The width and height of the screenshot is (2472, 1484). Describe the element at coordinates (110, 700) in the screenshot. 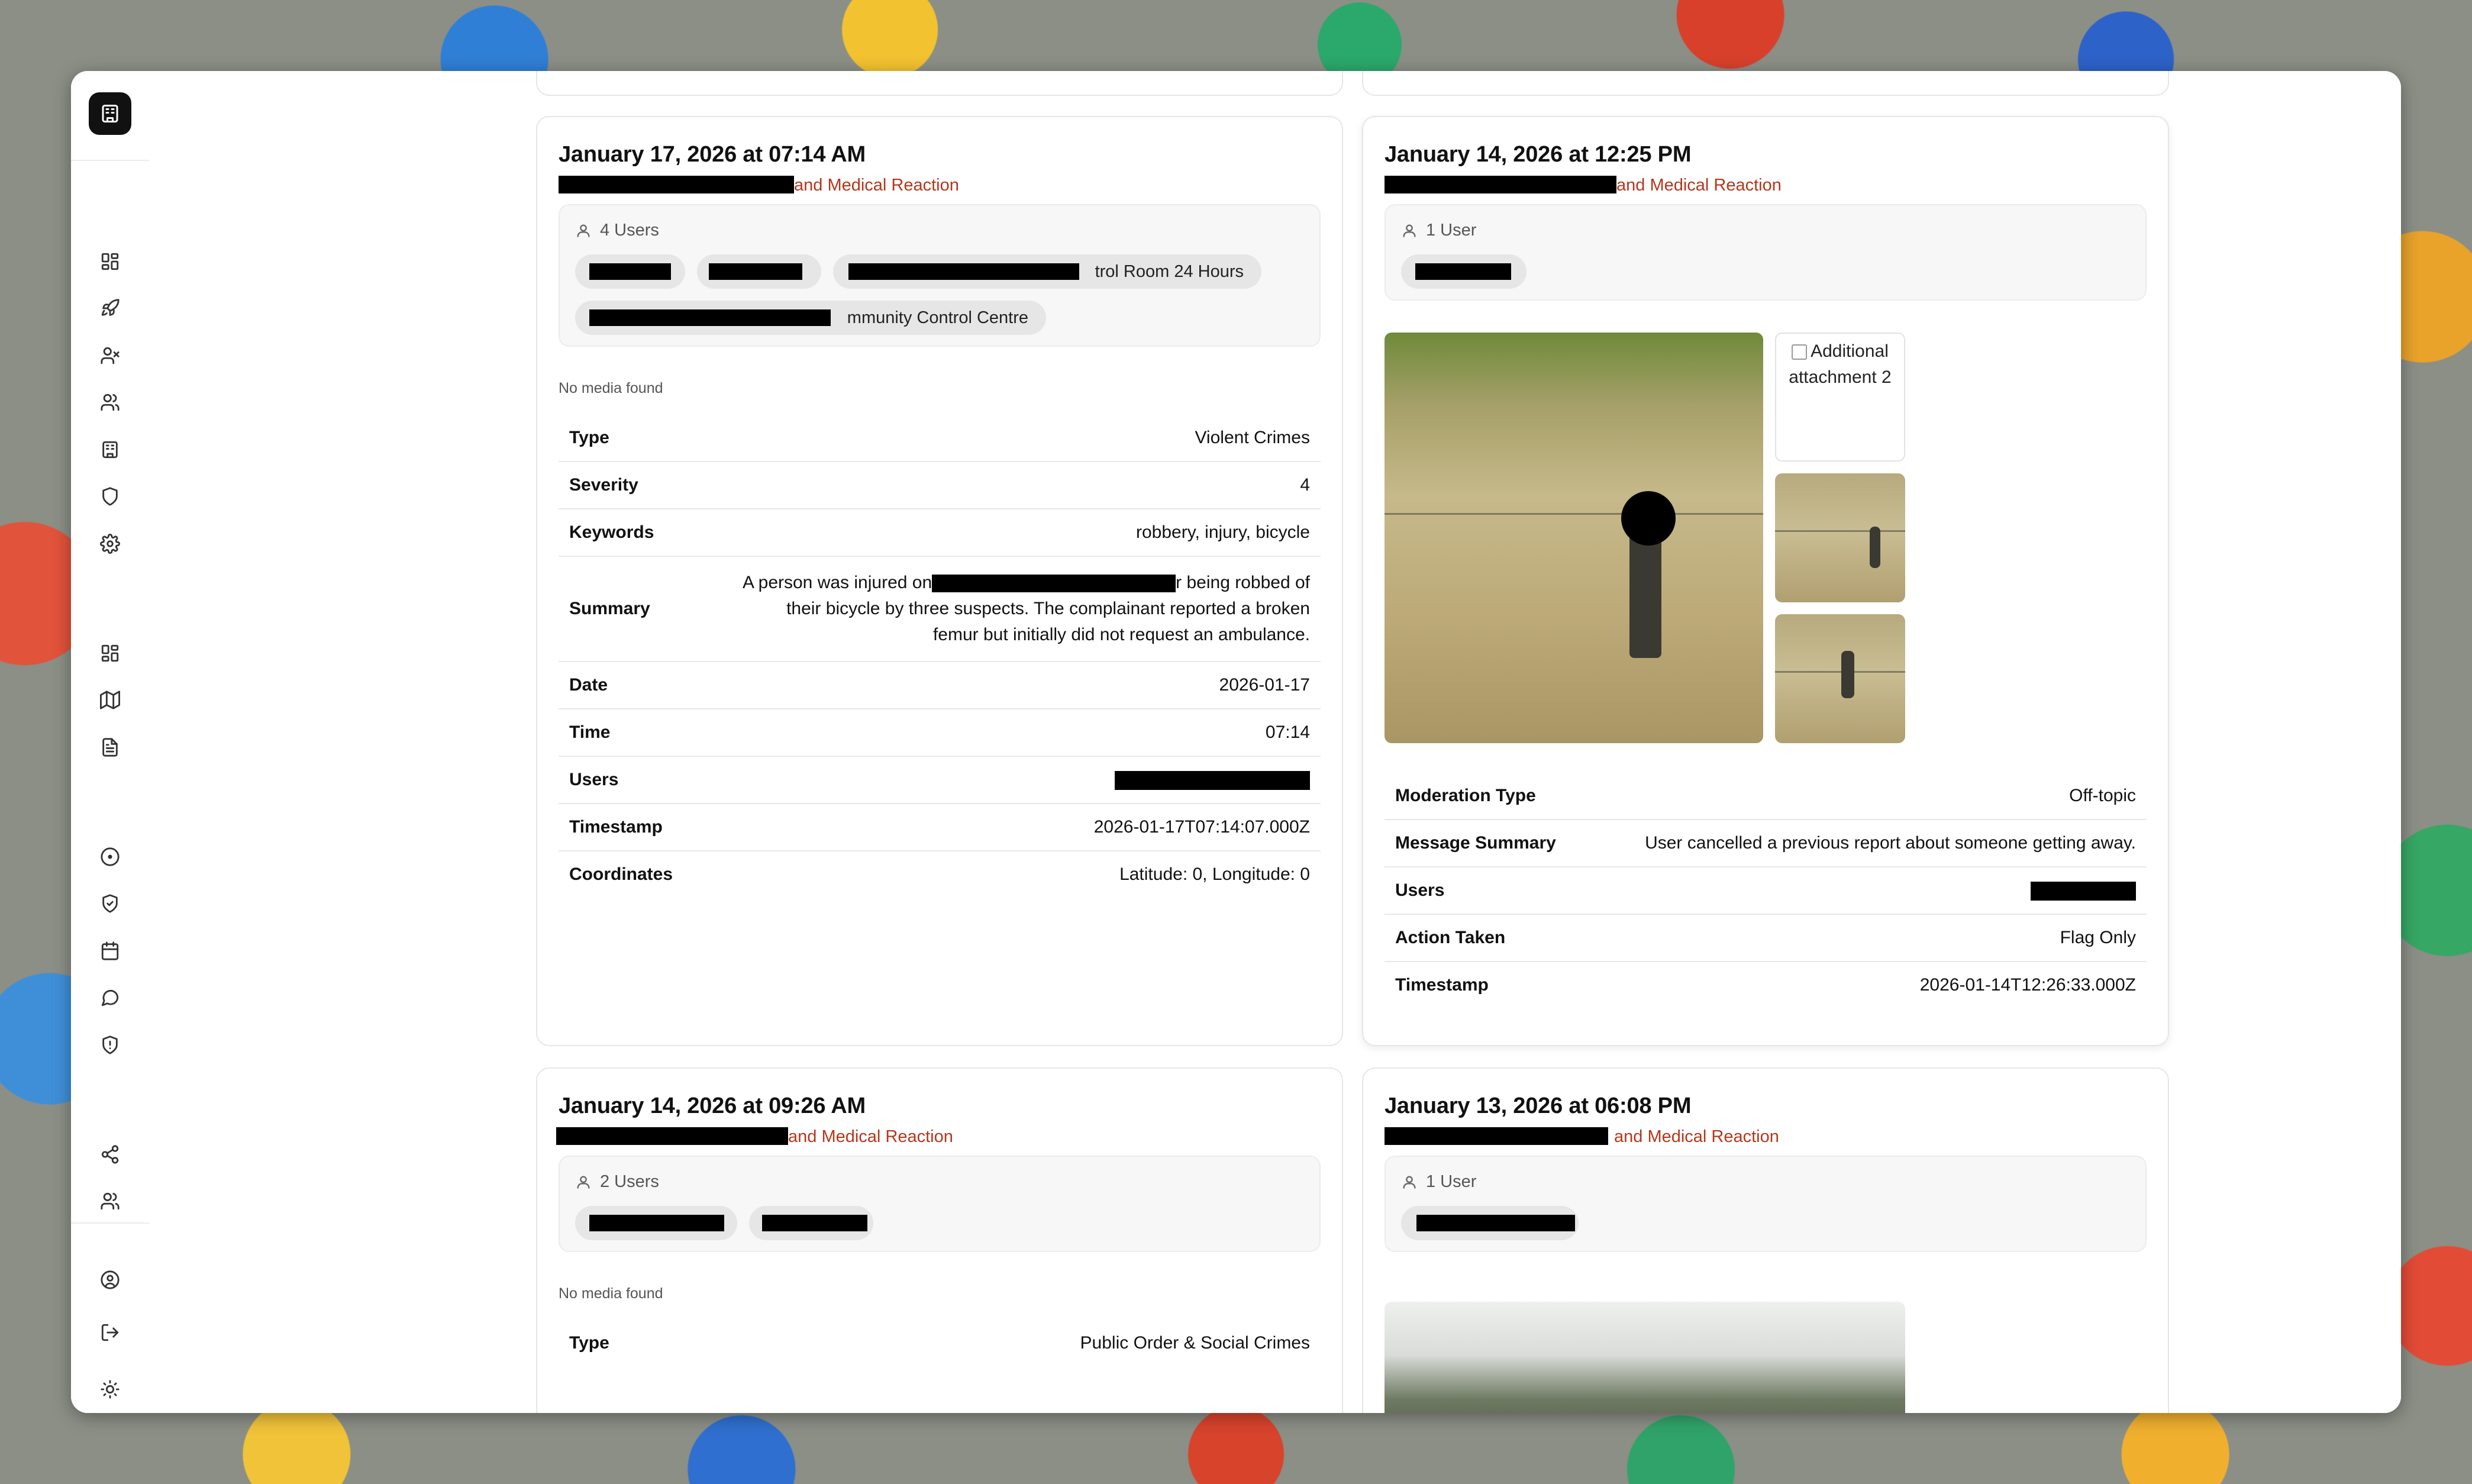

I see `nav-map` at that location.